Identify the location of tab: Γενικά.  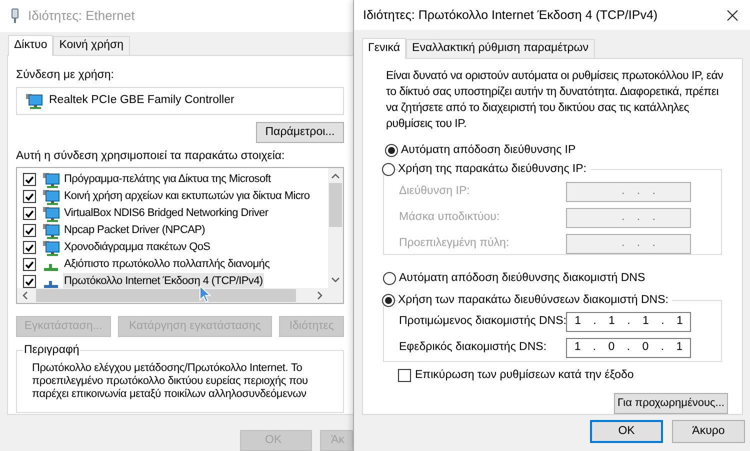
(384, 48).